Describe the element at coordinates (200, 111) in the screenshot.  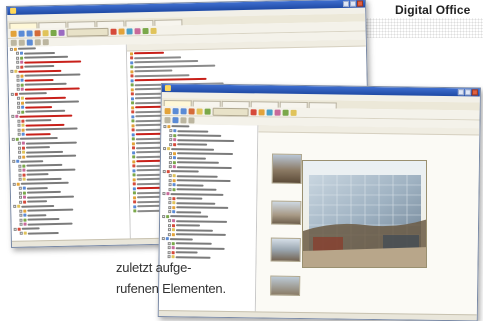
I see `star-icon` at that location.